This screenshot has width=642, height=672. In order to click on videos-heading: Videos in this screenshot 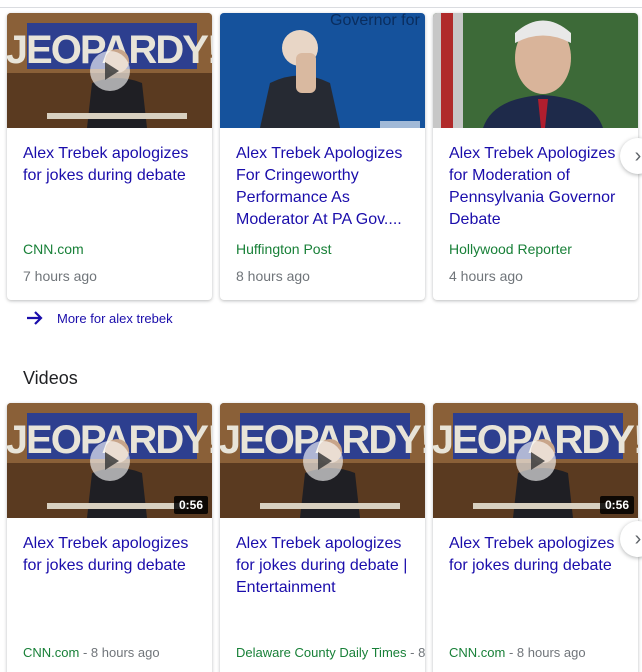, I will do `click(50, 378)`.